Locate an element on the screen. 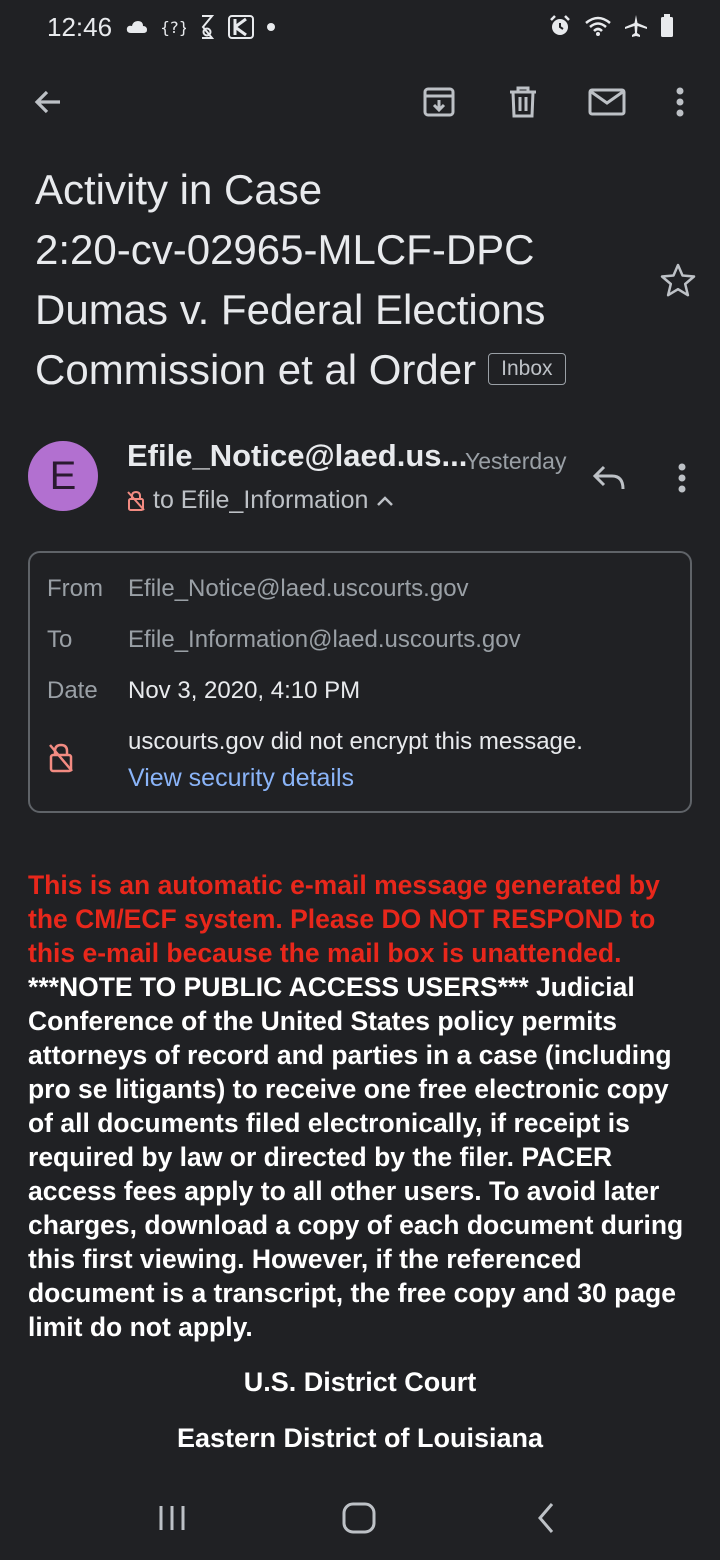 This screenshot has height=1560, width=720. mark-unread-icon is located at coordinates (607, 102).